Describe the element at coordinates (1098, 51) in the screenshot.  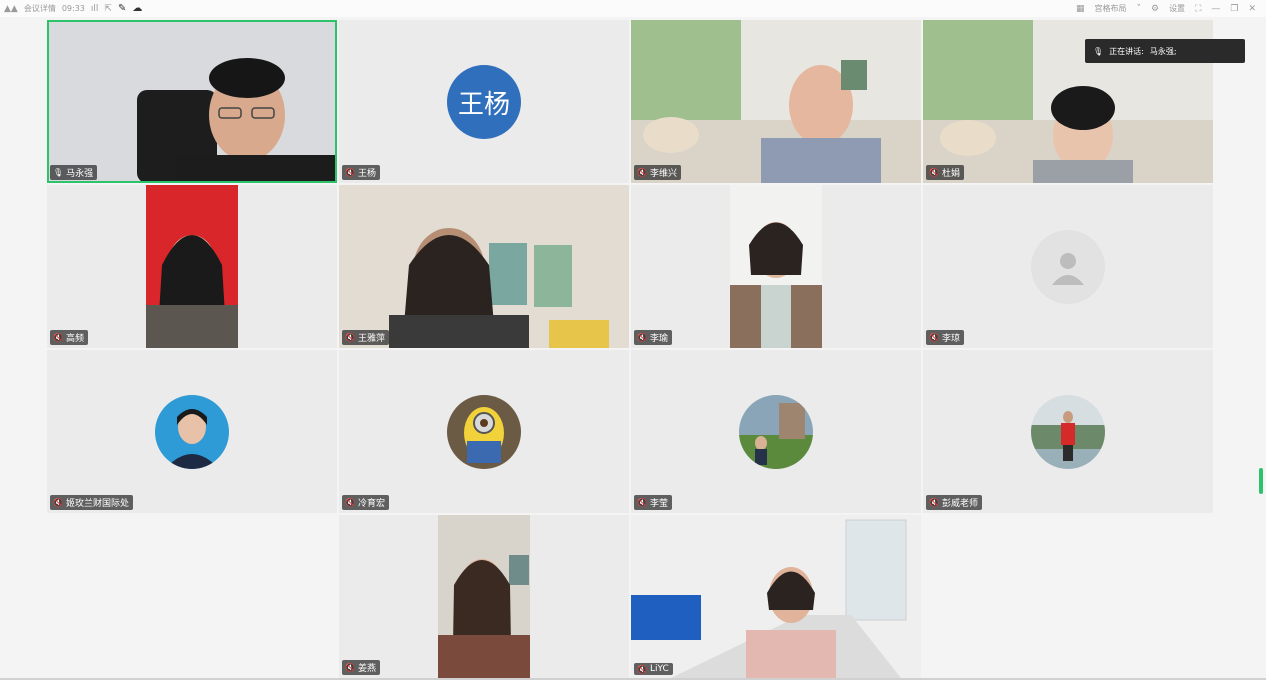
I see `microphone-icon: 🎙` at that location.